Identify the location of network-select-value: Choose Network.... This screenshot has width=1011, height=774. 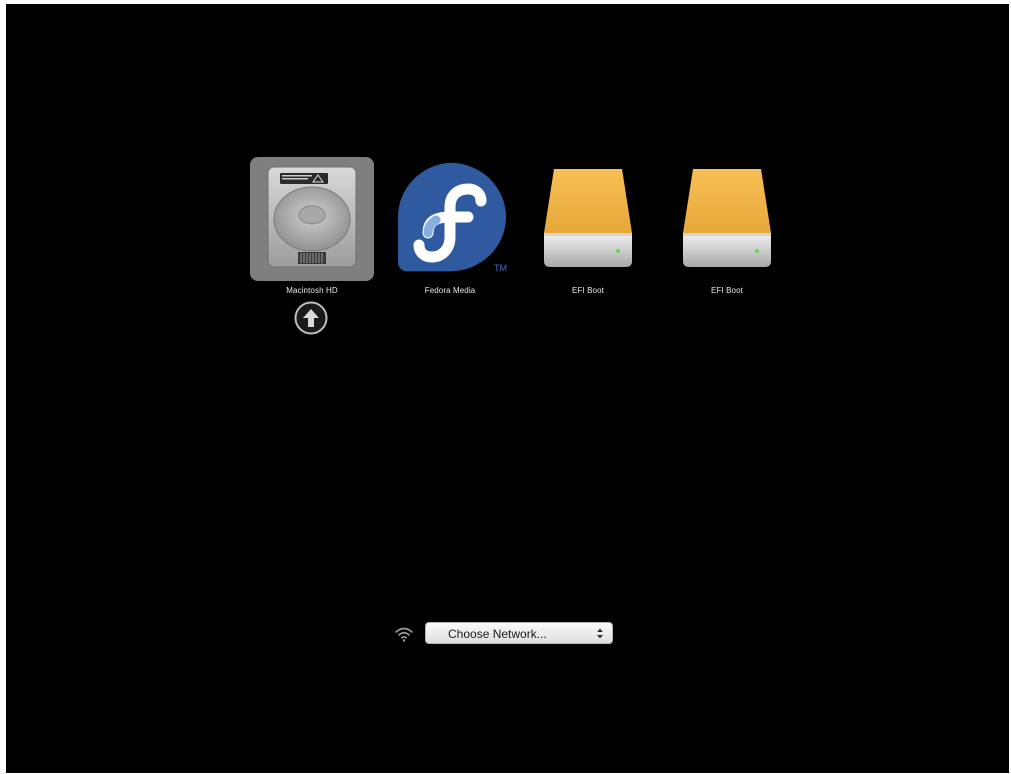
(497, 634).